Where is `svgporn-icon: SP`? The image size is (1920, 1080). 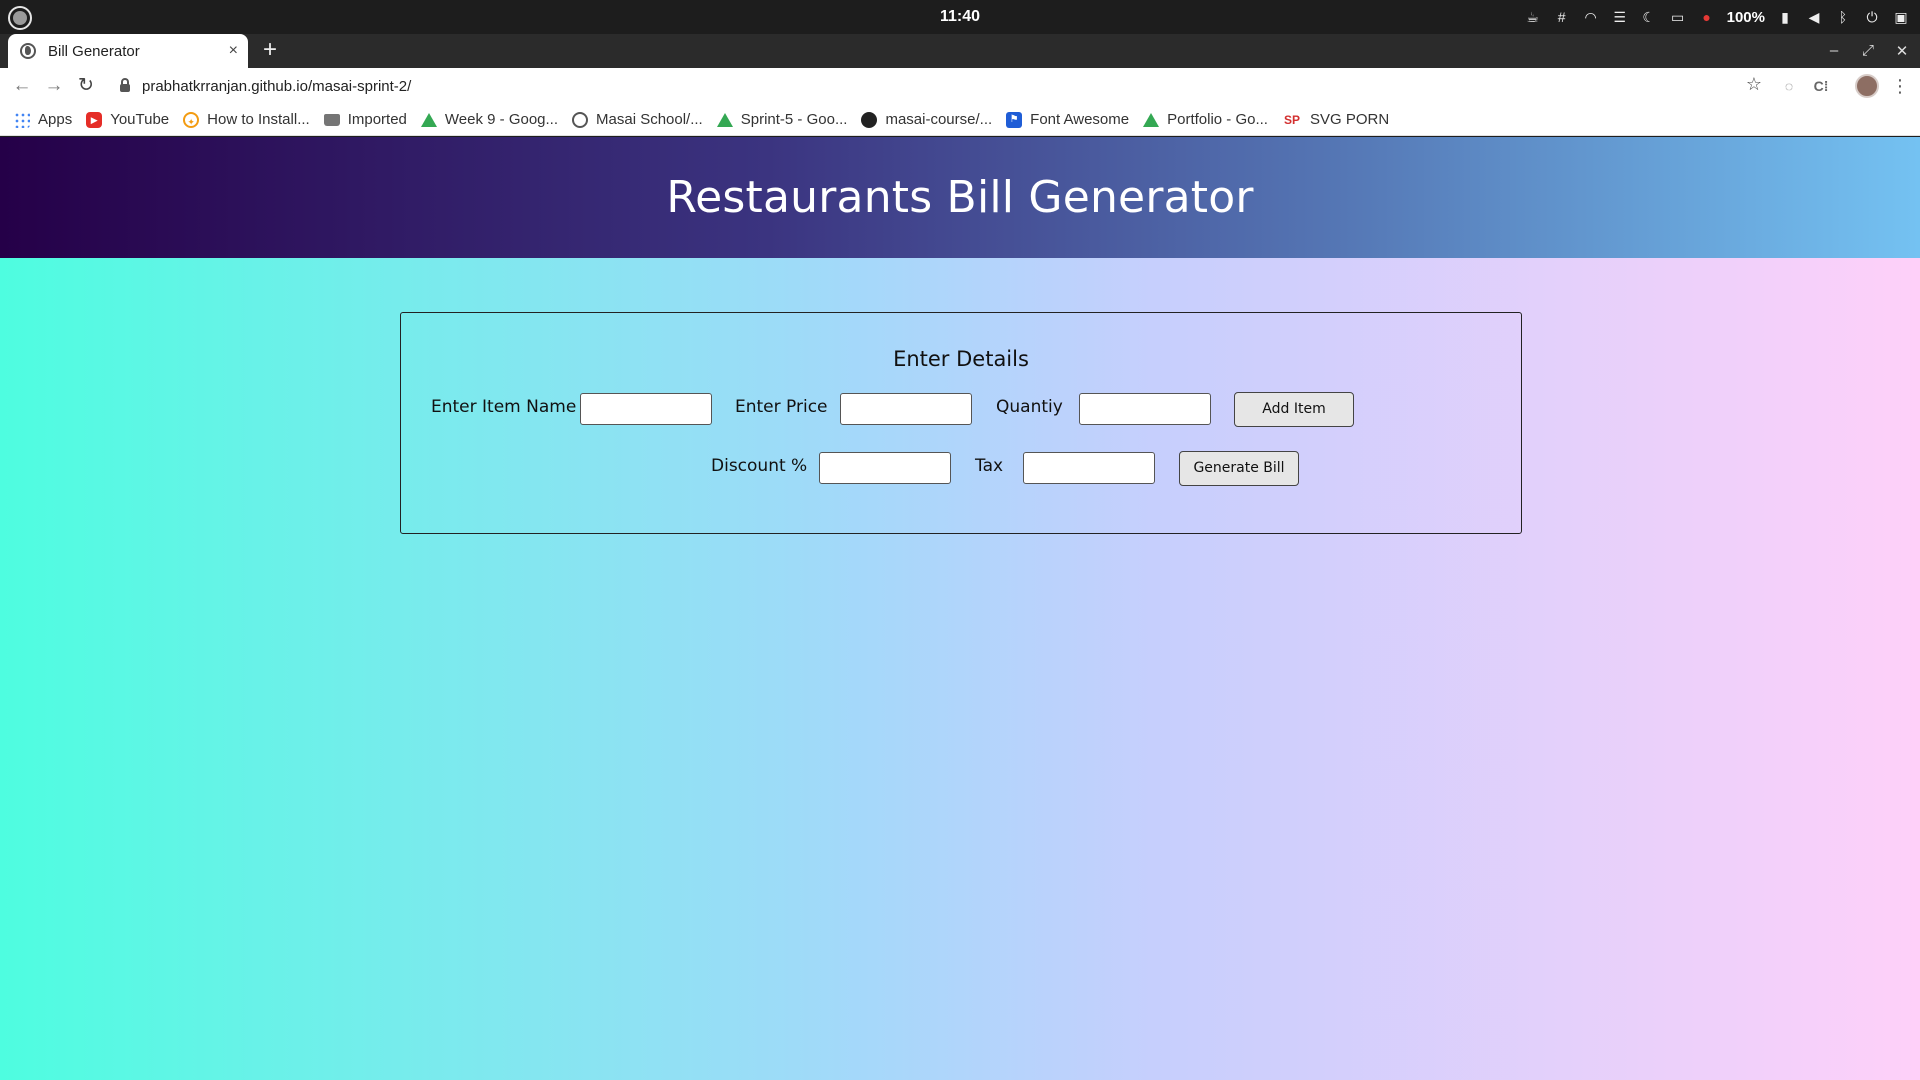
svgporn-icon: SP is located at coordinates (1291, 119).